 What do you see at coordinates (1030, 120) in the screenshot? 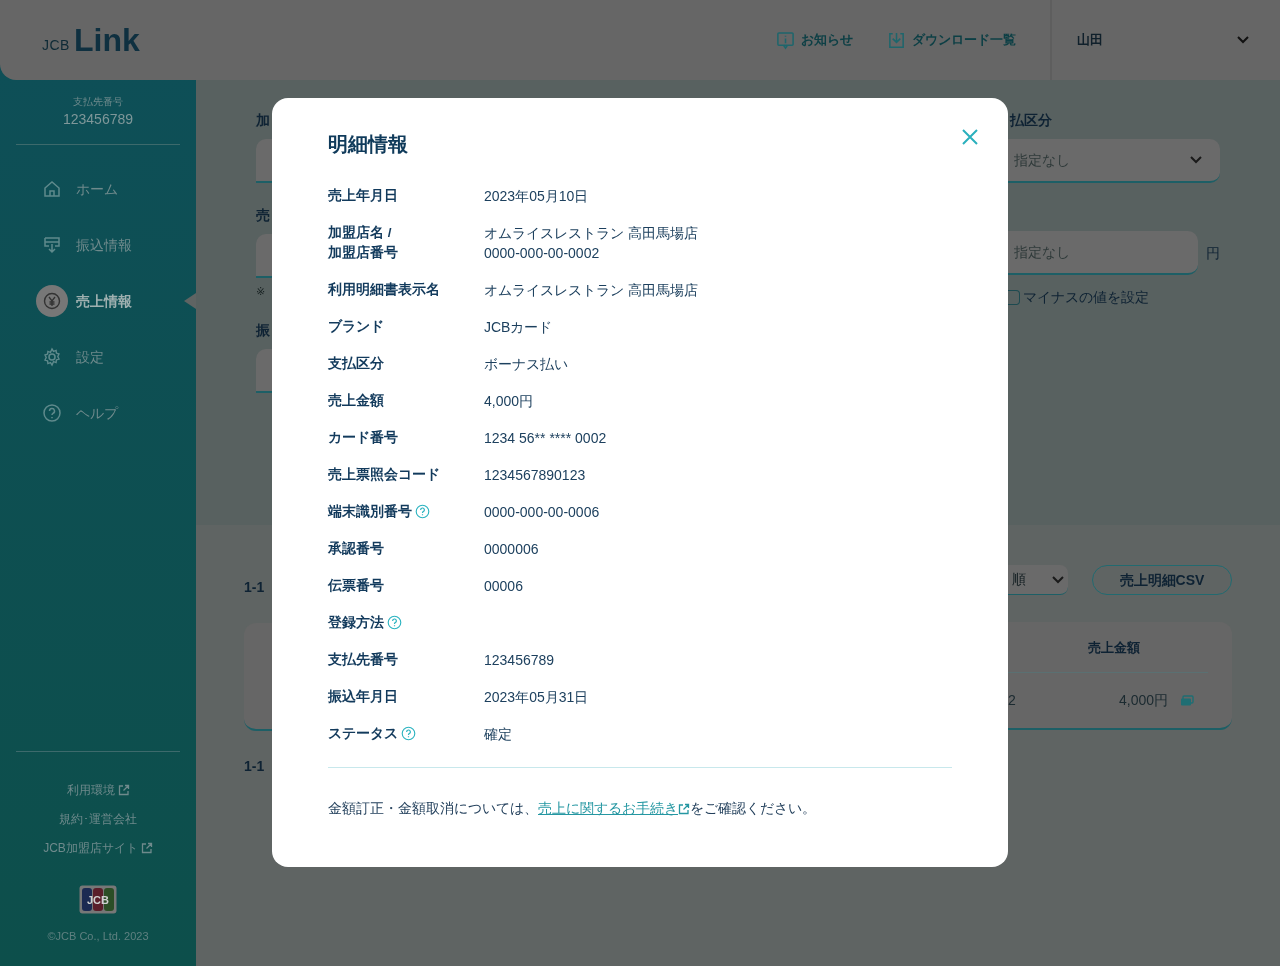
I see `field-label: 払区分` at bounding box center [1030, 120].